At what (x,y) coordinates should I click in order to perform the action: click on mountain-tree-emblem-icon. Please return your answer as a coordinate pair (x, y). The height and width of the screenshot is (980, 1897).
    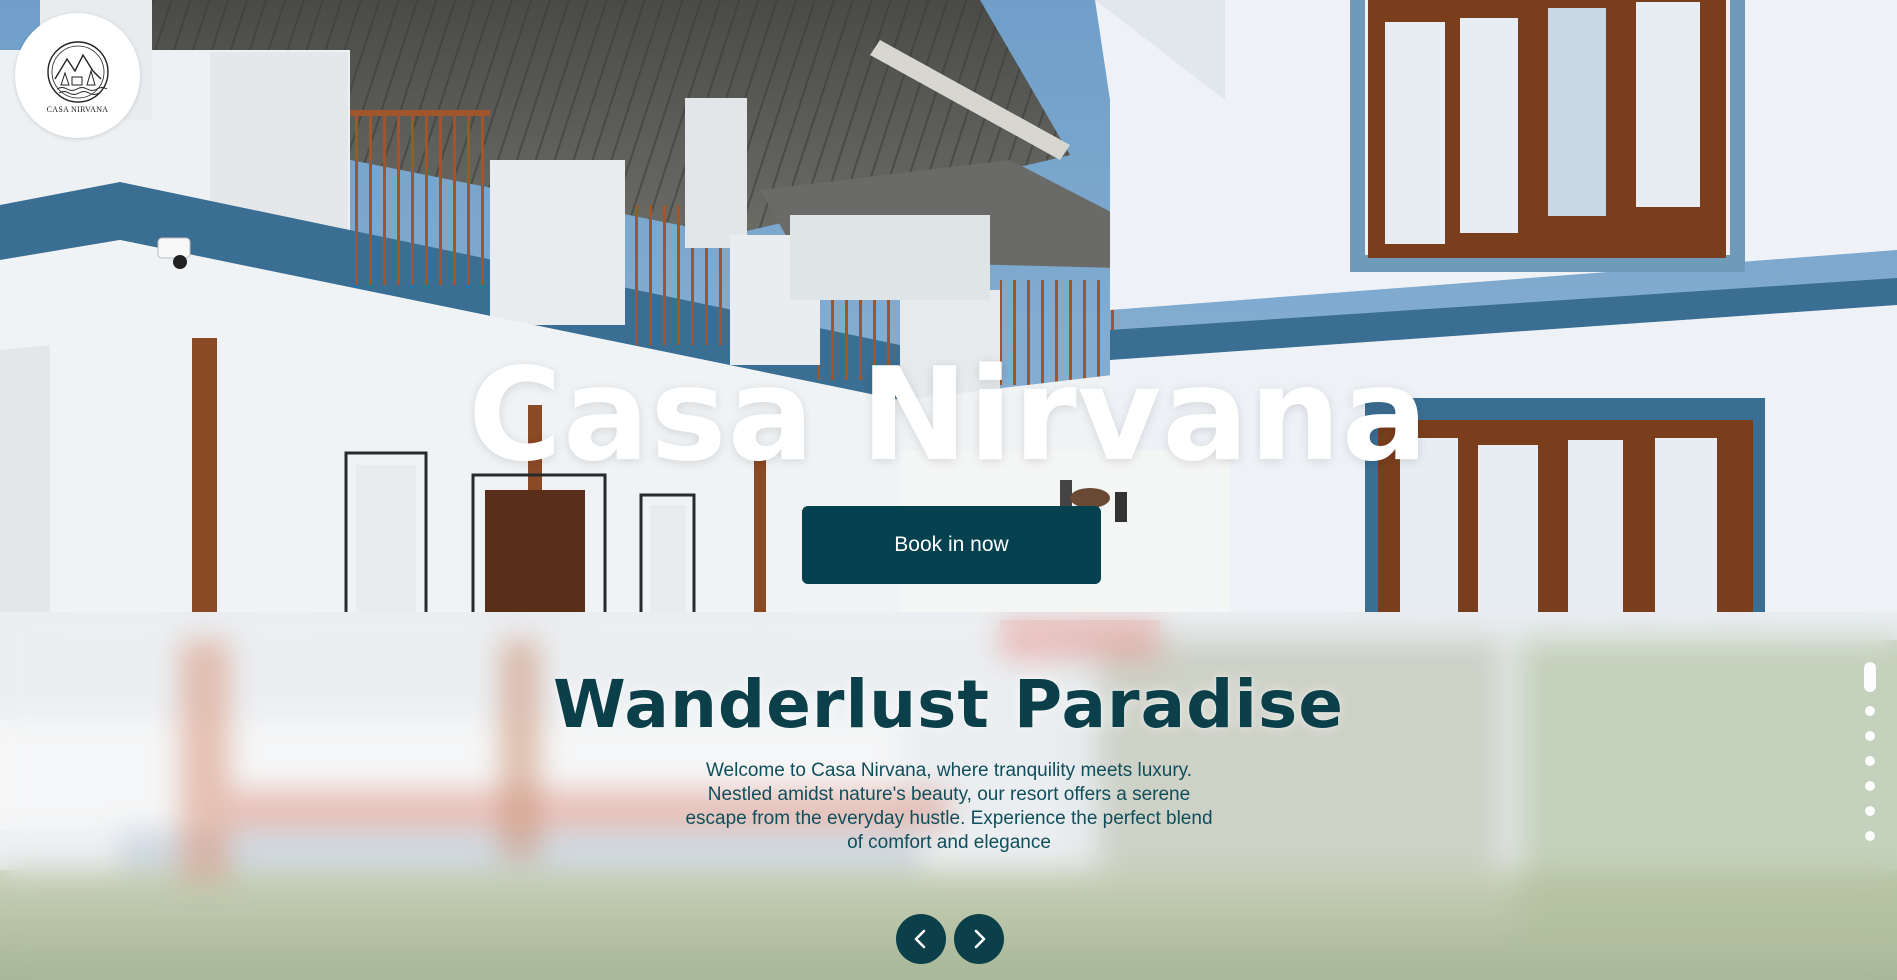
    Looking at the image, I should click on (77, 72).